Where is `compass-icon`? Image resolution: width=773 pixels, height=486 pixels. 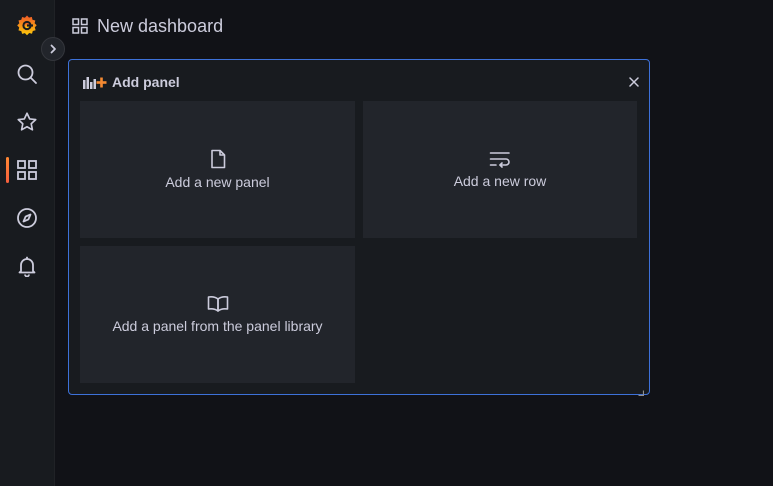 compass-icon is located at coordinates (27, 218).